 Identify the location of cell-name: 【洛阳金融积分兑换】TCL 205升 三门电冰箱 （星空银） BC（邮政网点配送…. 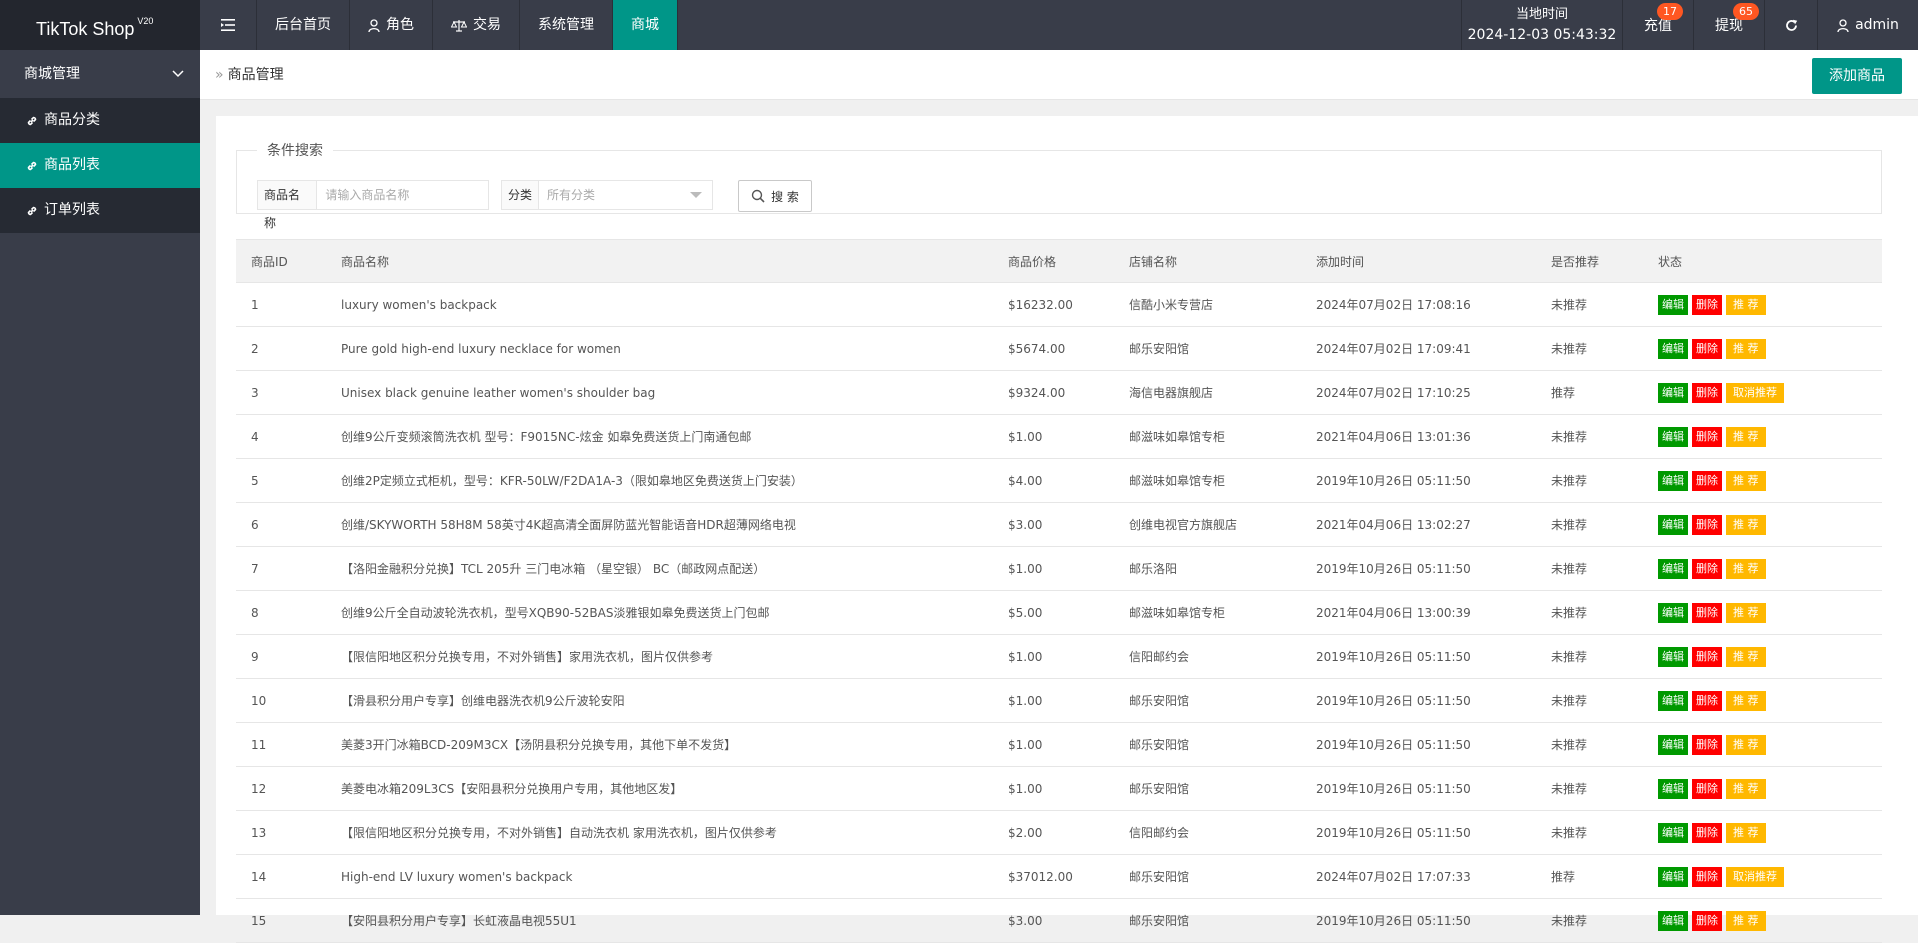
(659, 568).